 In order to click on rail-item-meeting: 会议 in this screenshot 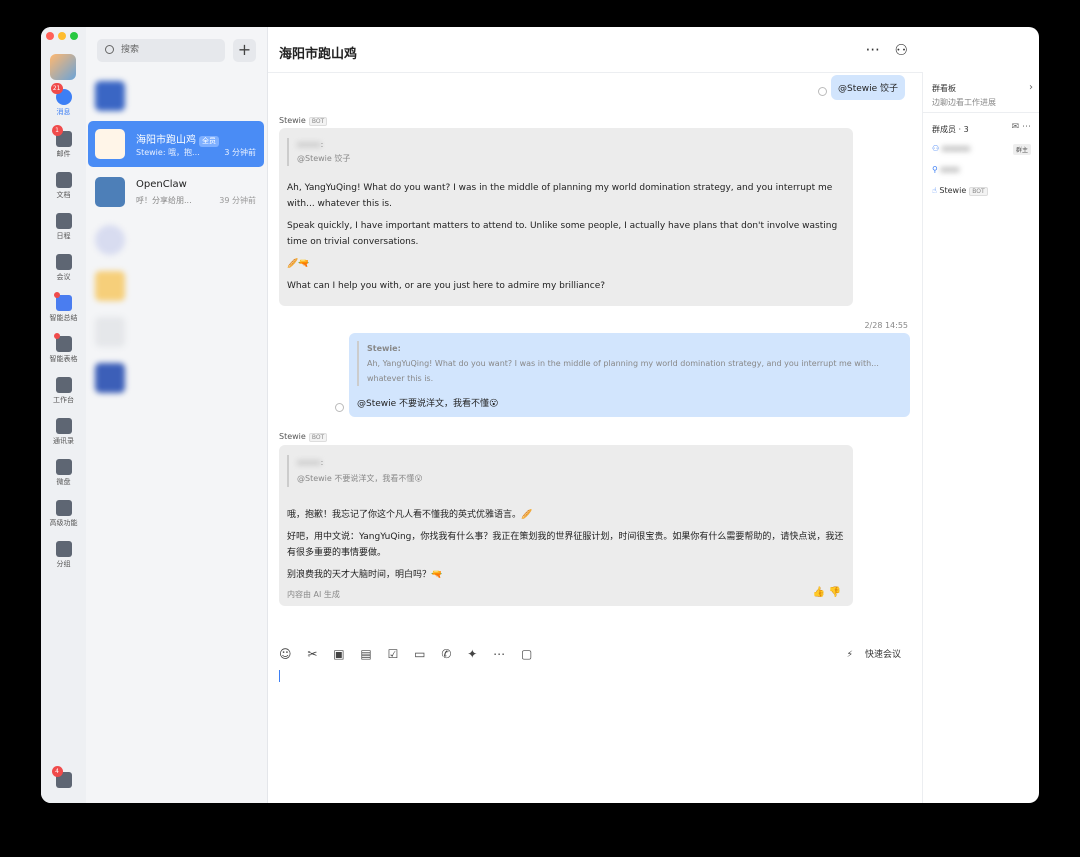, I will do `click(63, 267)`.